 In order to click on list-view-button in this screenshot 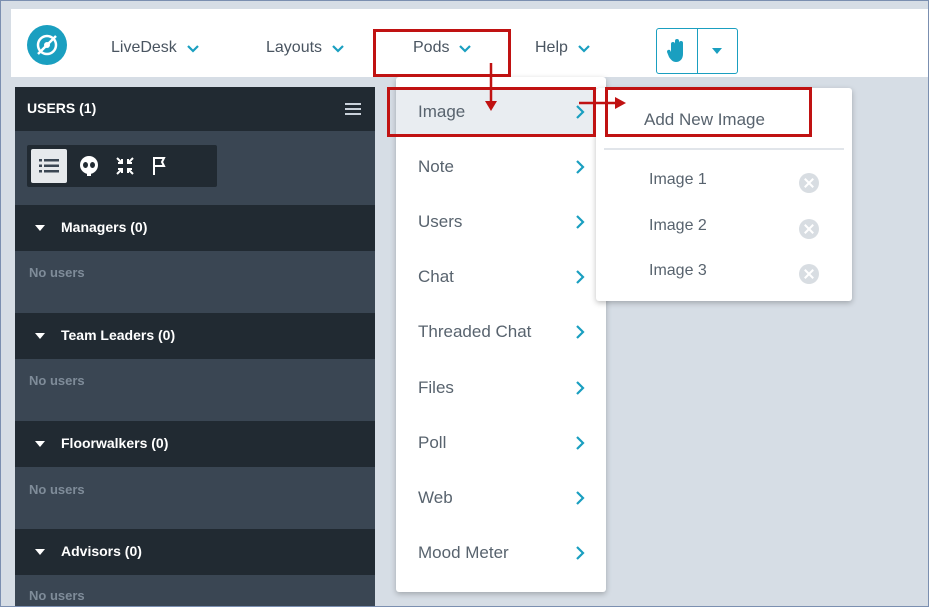, I will do `click(49, 166)`.